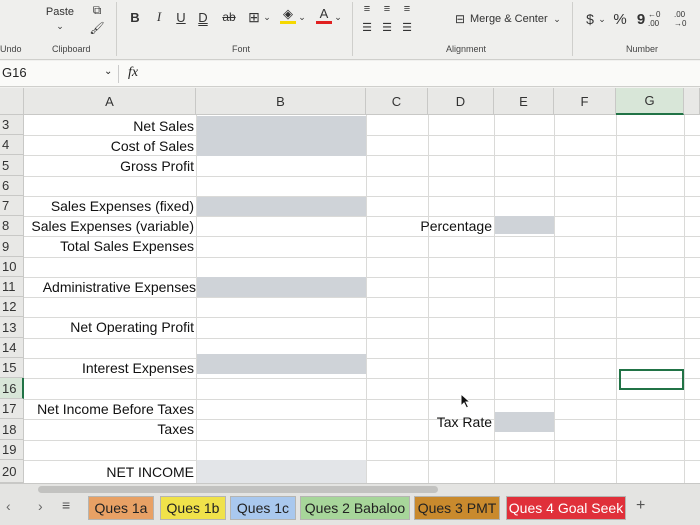 This screenshot has height=525, width=700. Describe the element at coordinates (97, 28) in the screenshot. I see `format-painter-icon: 🖌` at that location.